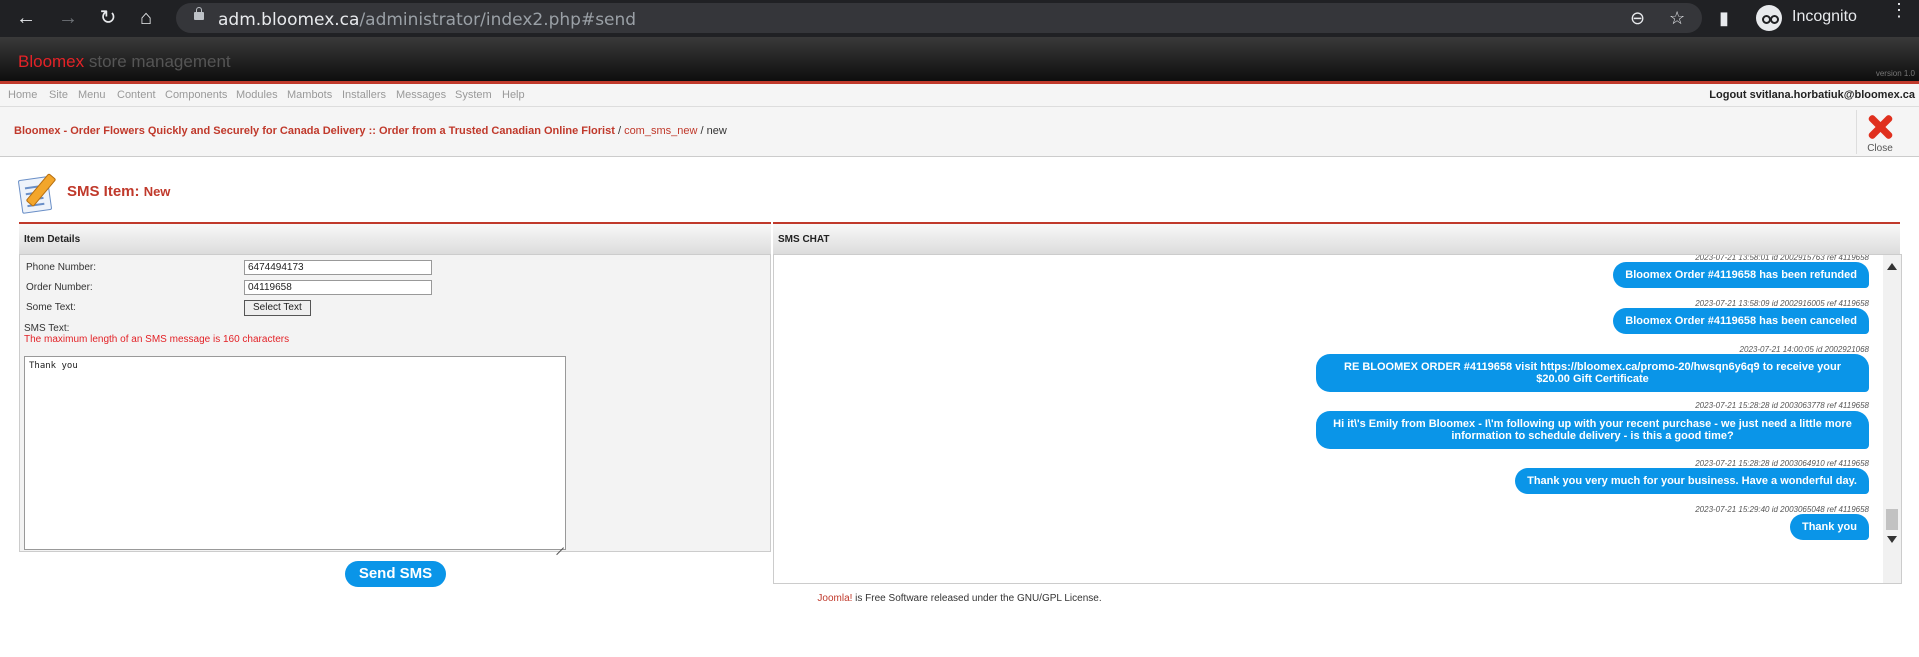 The width and height of the screenshot is (1919, 657). I want to click on sms-chat-header: SMS CHAT, so click(1336, 238).